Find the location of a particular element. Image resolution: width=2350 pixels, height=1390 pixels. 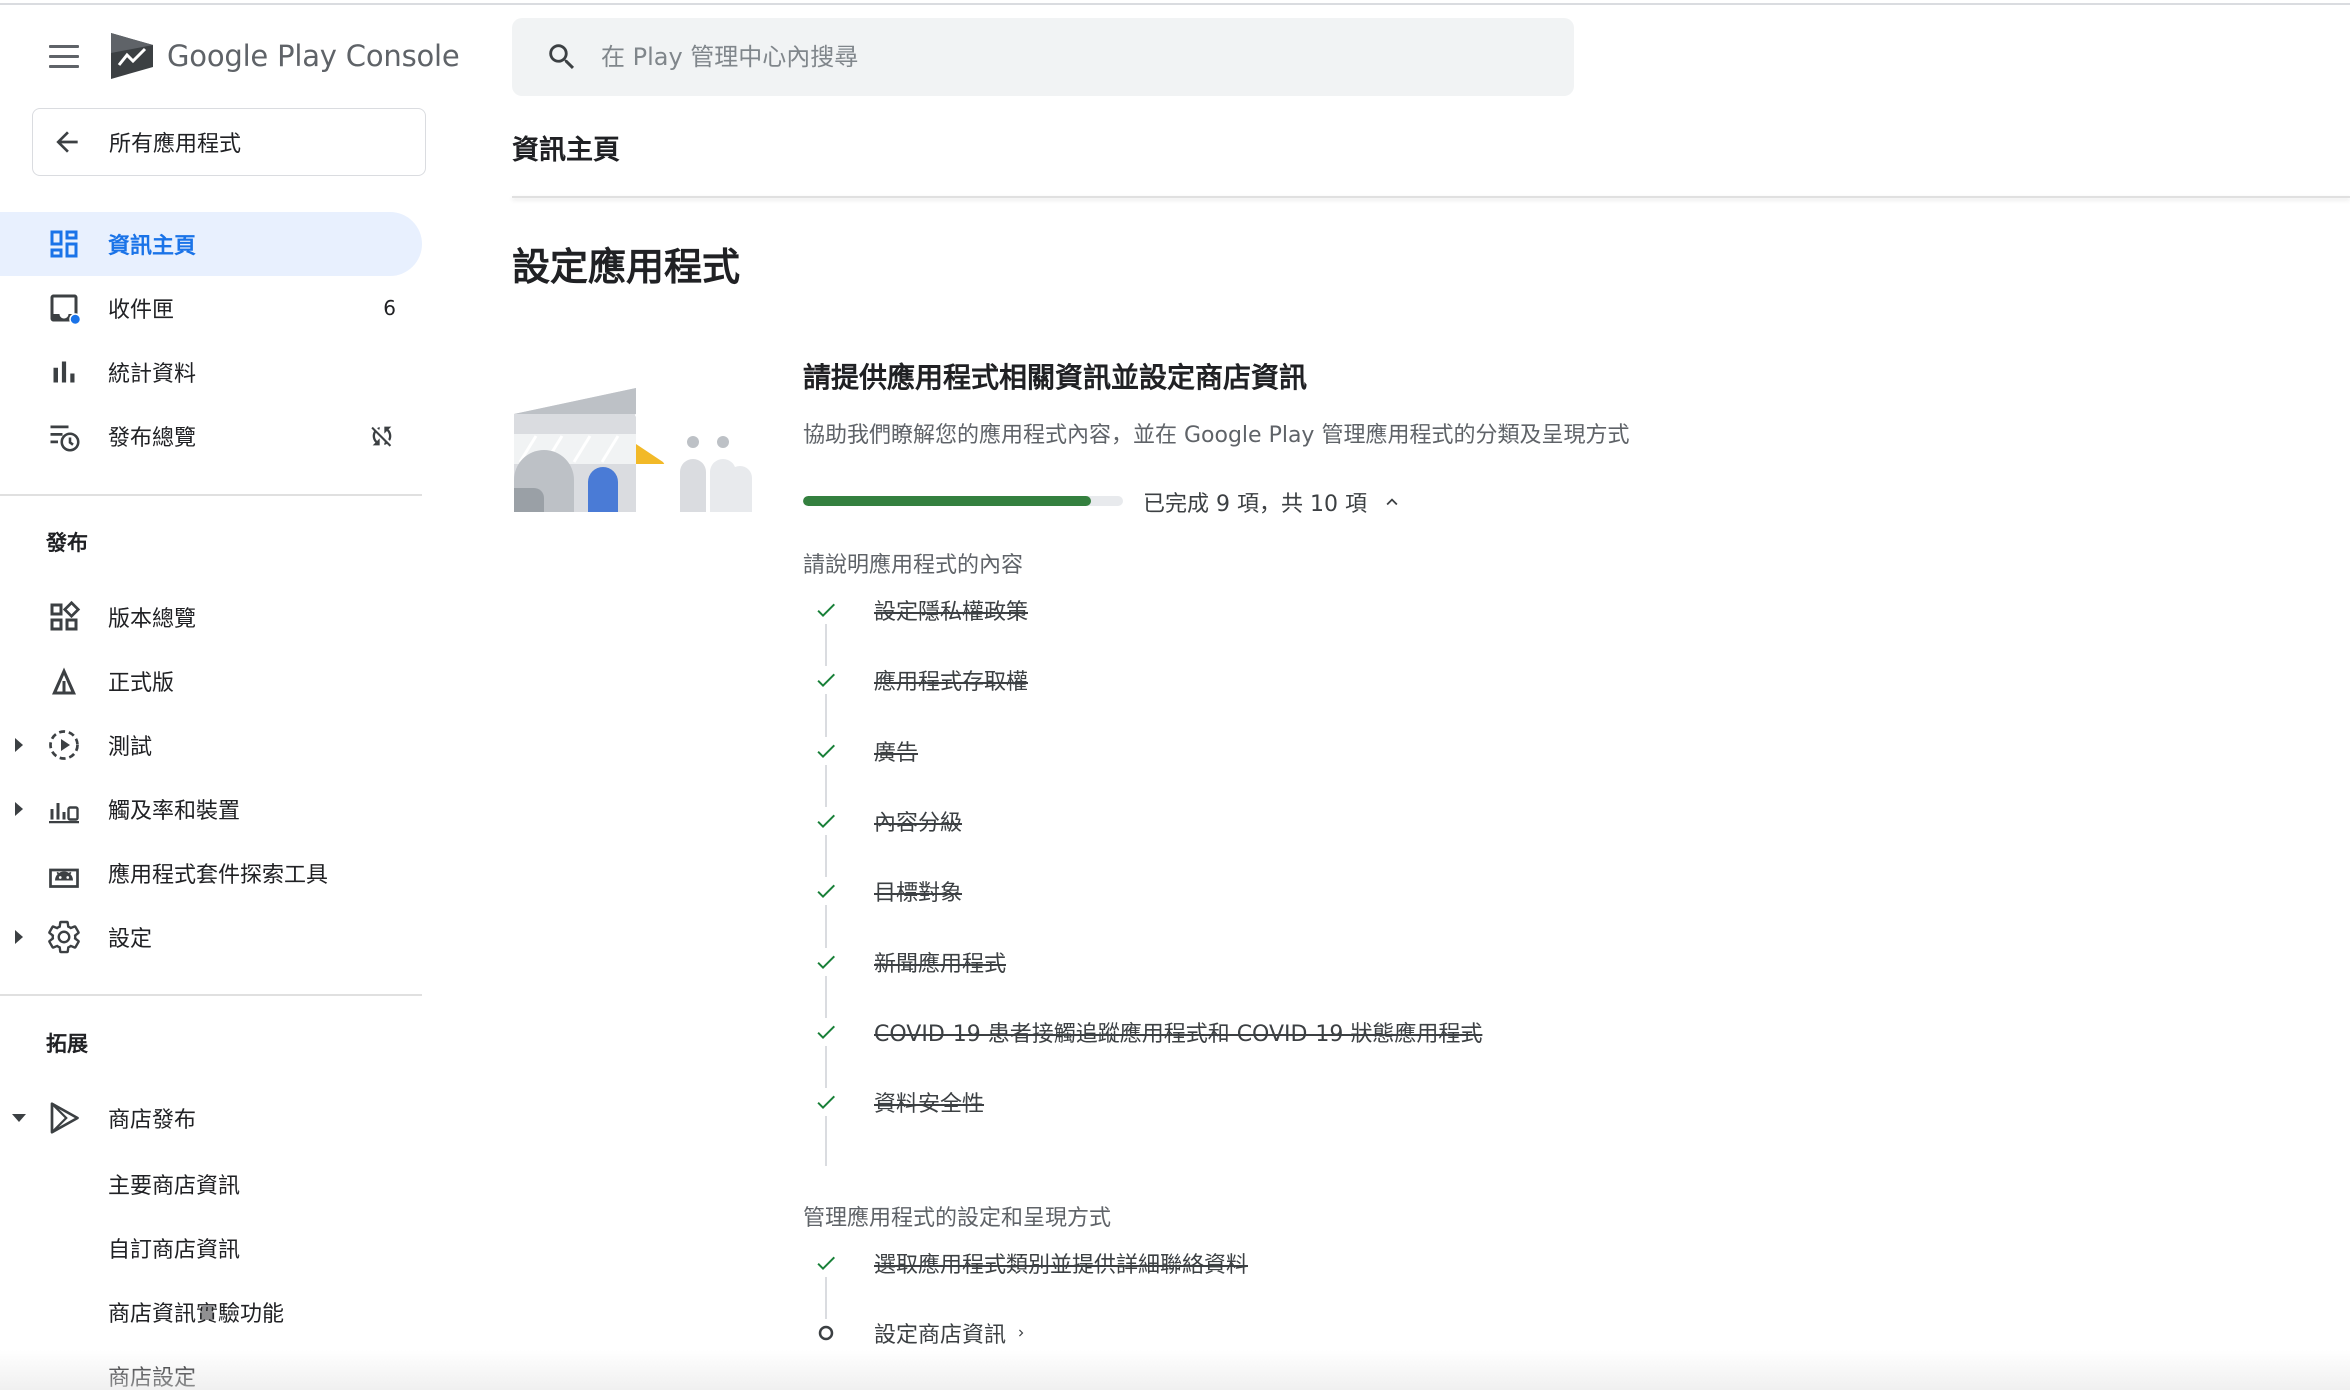

sidebar-item-statistics: 統計資料 is located at coordinates (211, 372).